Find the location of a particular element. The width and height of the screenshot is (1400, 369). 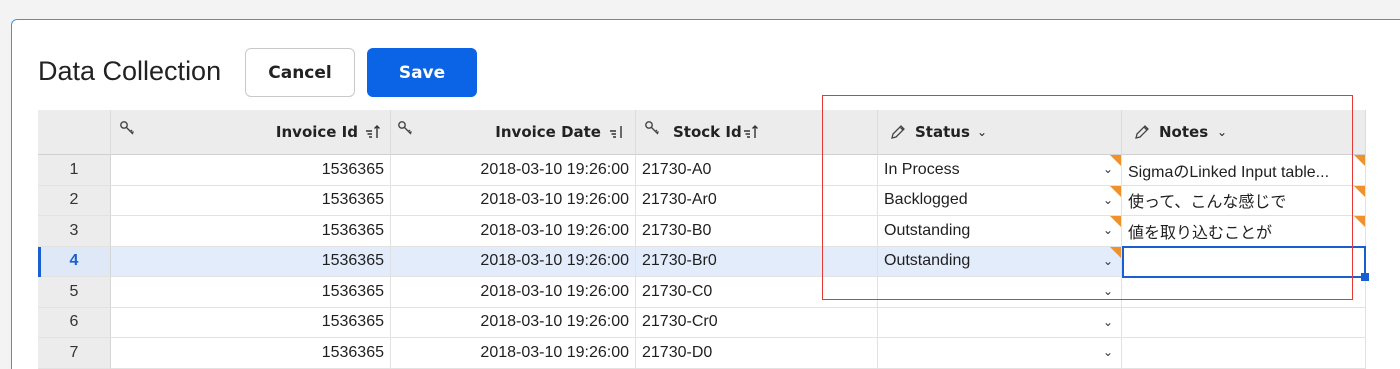

row-number: 3 is located at coordinates (74, 231).